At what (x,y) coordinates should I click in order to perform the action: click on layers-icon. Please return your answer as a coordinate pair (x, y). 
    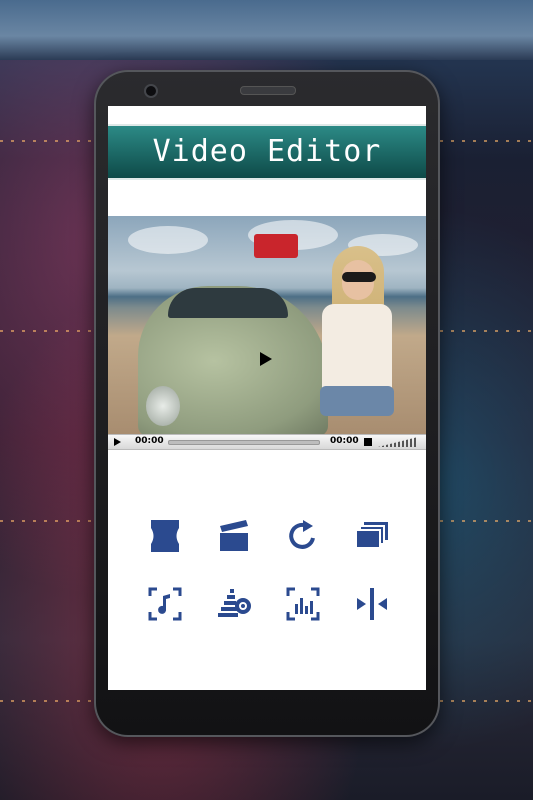
    Looking at the image, I should click on (371, 535).